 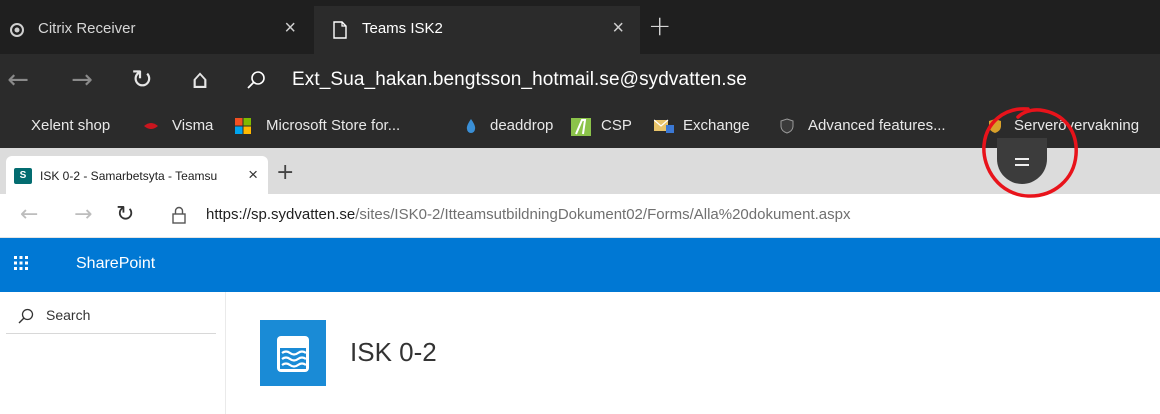 I want to click on outer-tab-strip: Citrix Receiver × Teams ISK2 × +, so click(x=580, y=27).